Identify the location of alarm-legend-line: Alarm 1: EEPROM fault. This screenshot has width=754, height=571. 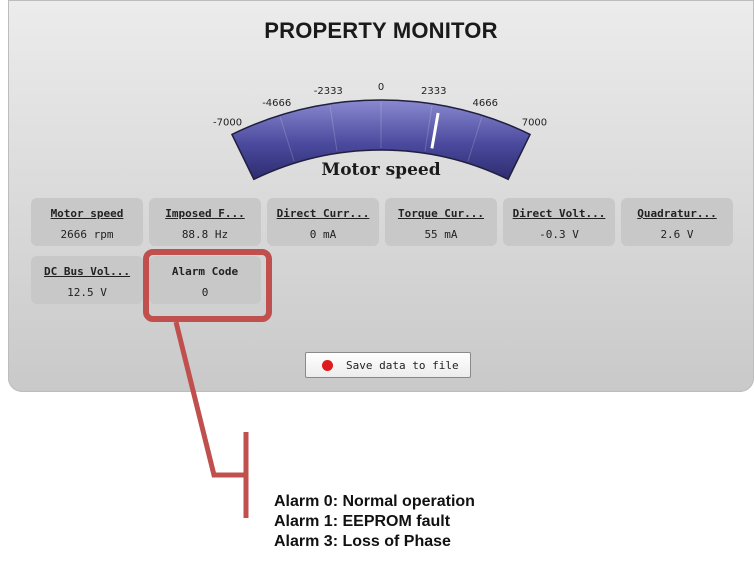
(362, 521).